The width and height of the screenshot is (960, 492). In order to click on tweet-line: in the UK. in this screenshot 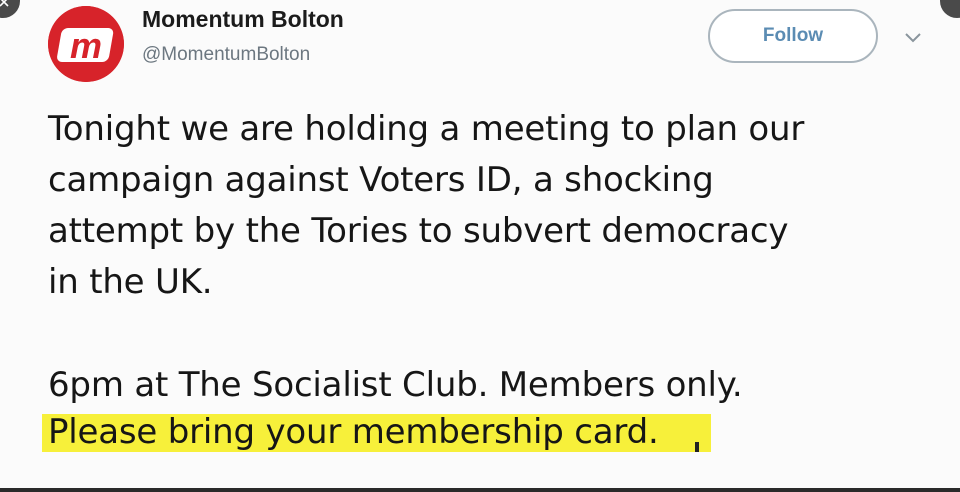, I will do `click(130, 282)`.